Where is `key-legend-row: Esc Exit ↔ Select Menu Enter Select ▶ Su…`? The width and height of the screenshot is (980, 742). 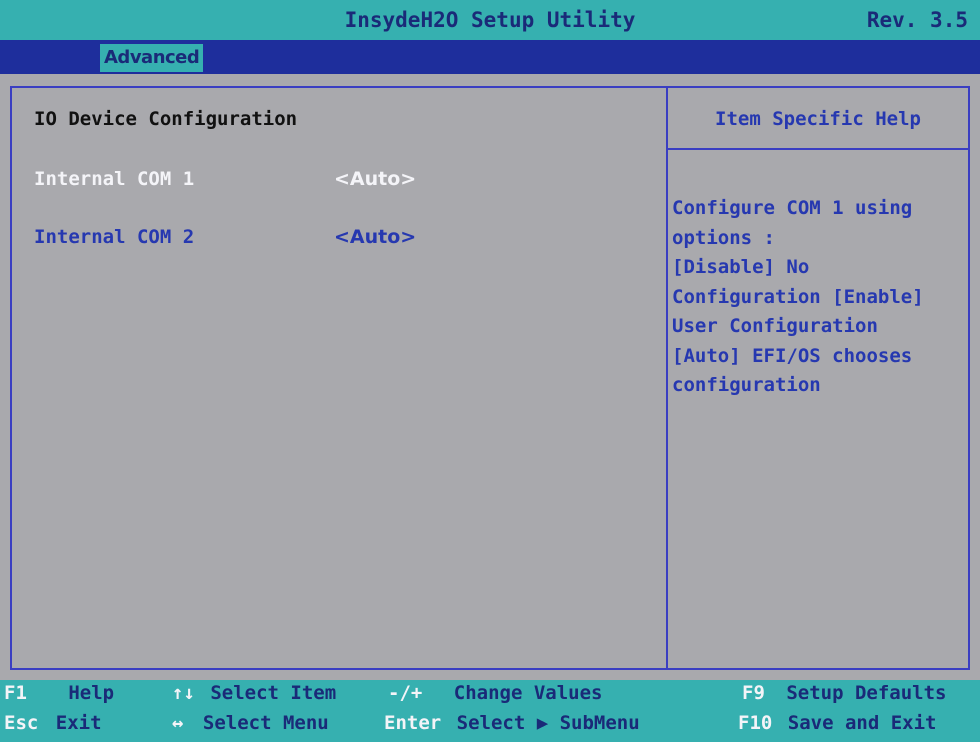
key-legend-row: Esc Exit ↔ Select Menu Enter Select ▶ Su… is located at coordinates (490, 726).